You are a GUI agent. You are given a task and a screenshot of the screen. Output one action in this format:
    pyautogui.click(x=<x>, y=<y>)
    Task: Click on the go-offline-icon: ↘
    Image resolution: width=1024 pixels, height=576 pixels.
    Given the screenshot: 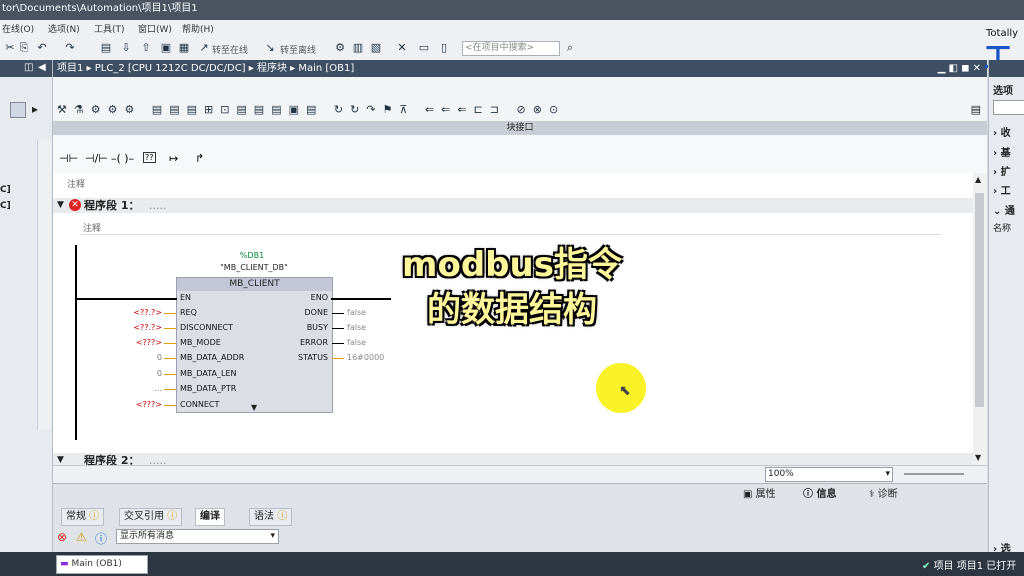 What is the action you would take?
    pyautogui.click(x=270, y=48)
    